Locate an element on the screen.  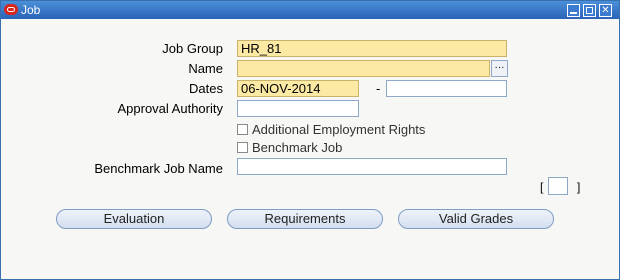
flexfield-bracket-open: [ is located at coordinates (542, 187).